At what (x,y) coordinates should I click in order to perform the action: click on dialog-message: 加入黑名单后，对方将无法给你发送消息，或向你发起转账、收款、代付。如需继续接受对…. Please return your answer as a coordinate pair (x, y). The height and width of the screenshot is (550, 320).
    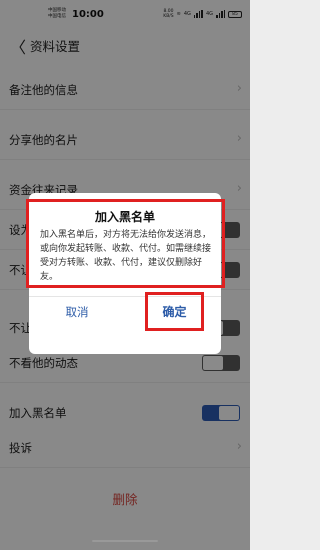
    Looking at the image, I should click on (126, 256).